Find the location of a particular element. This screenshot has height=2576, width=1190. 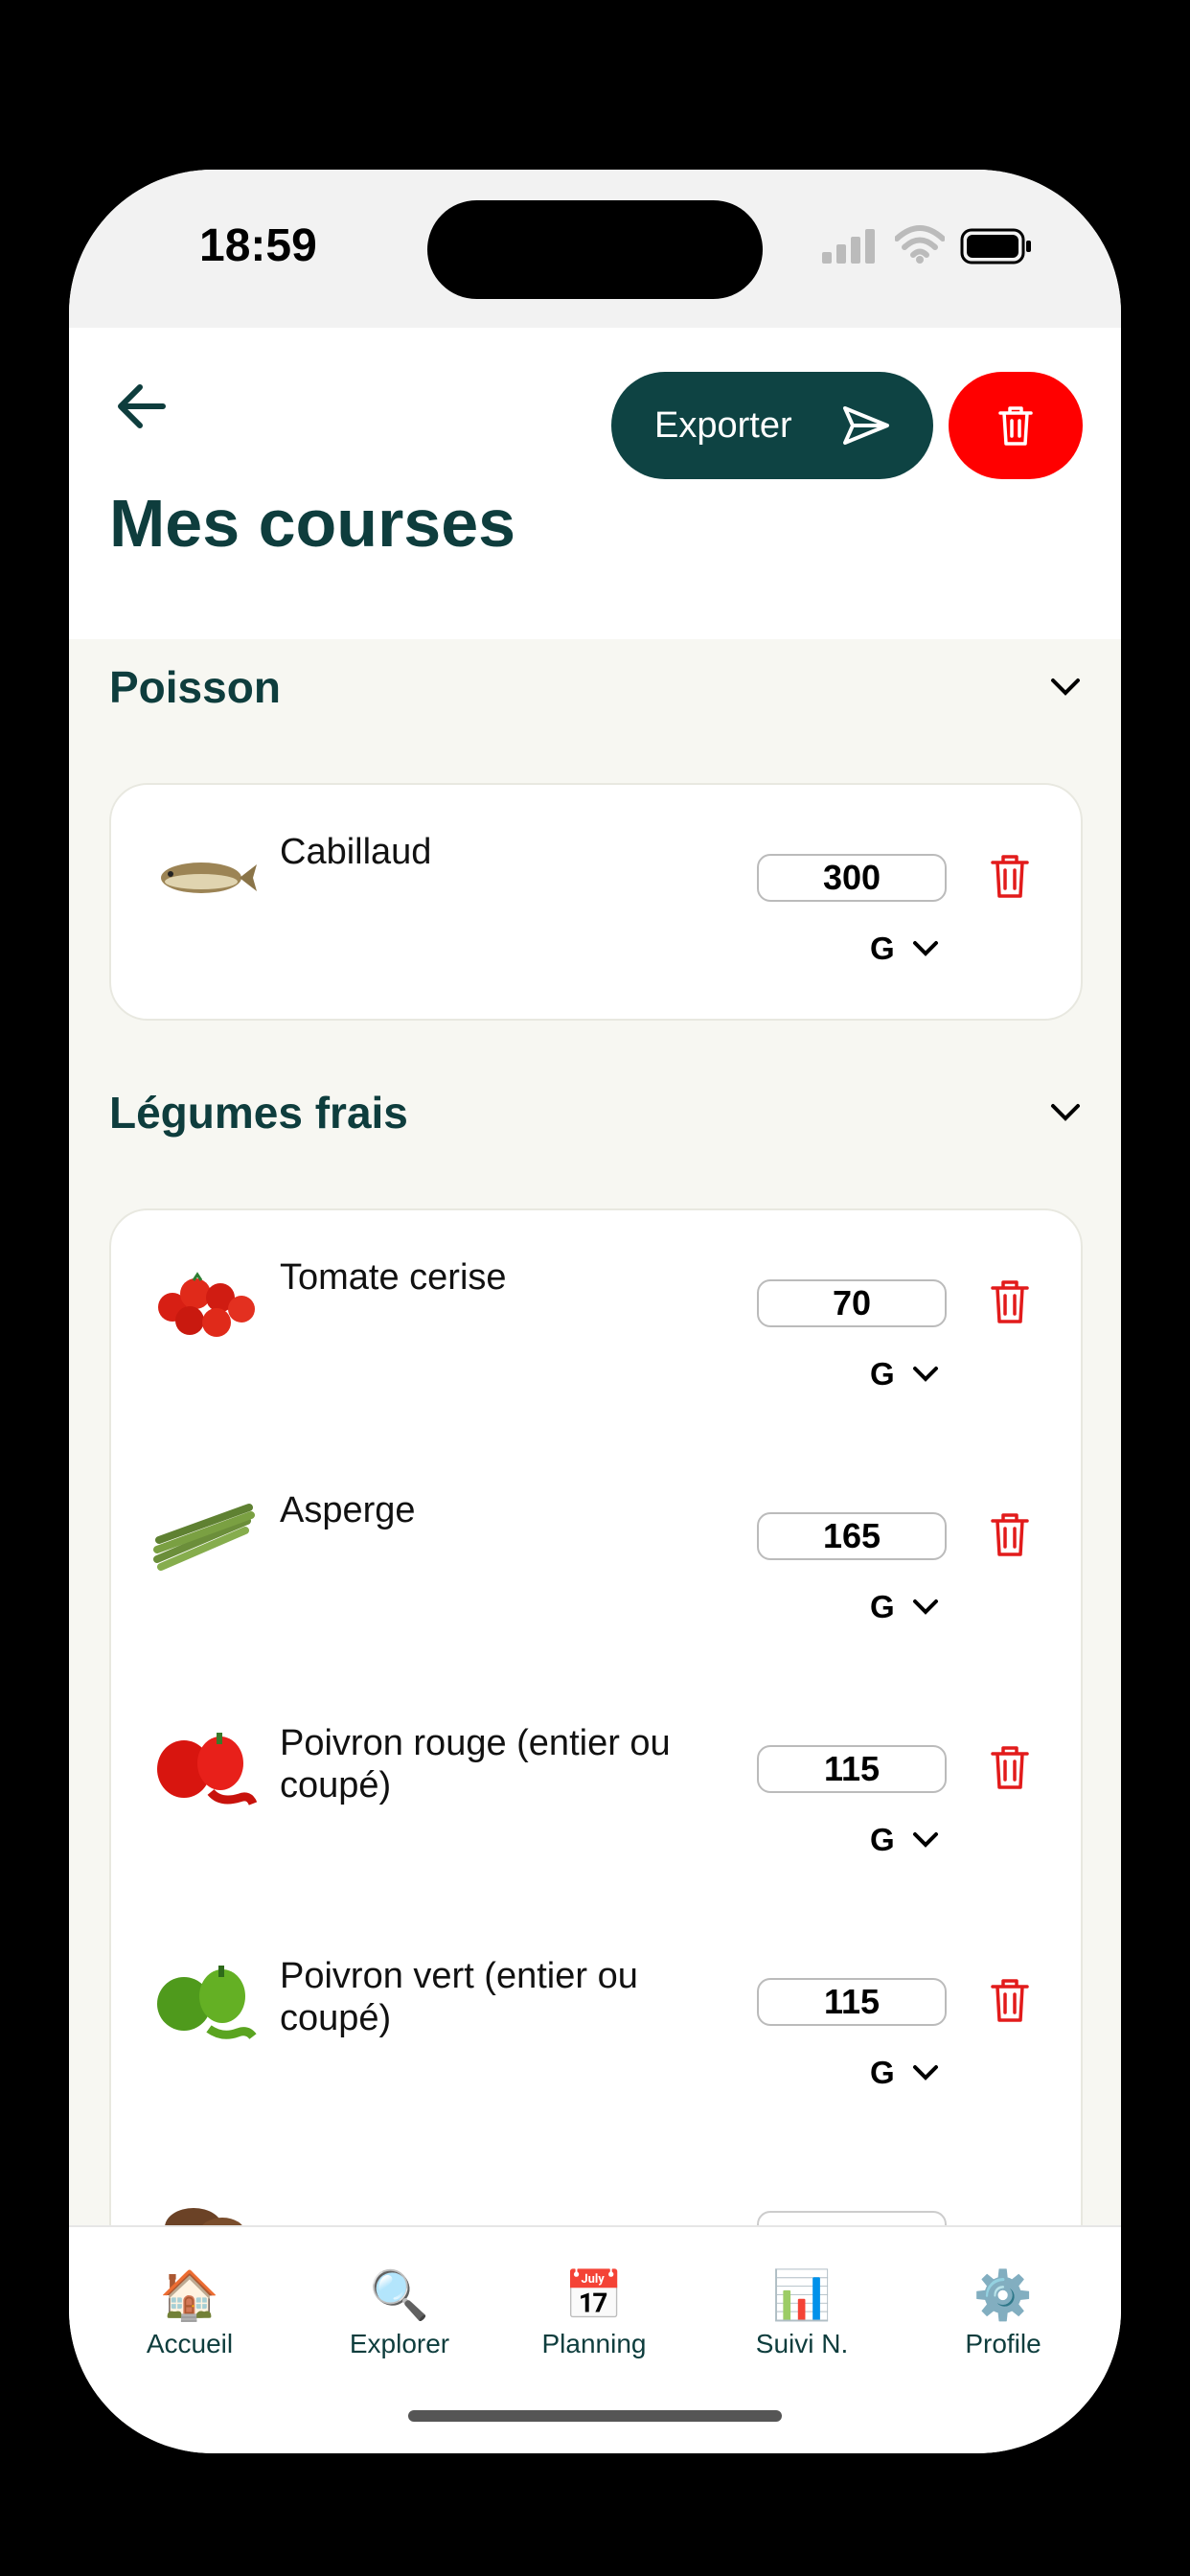

signal-icon is located at coordinates (849, 246).